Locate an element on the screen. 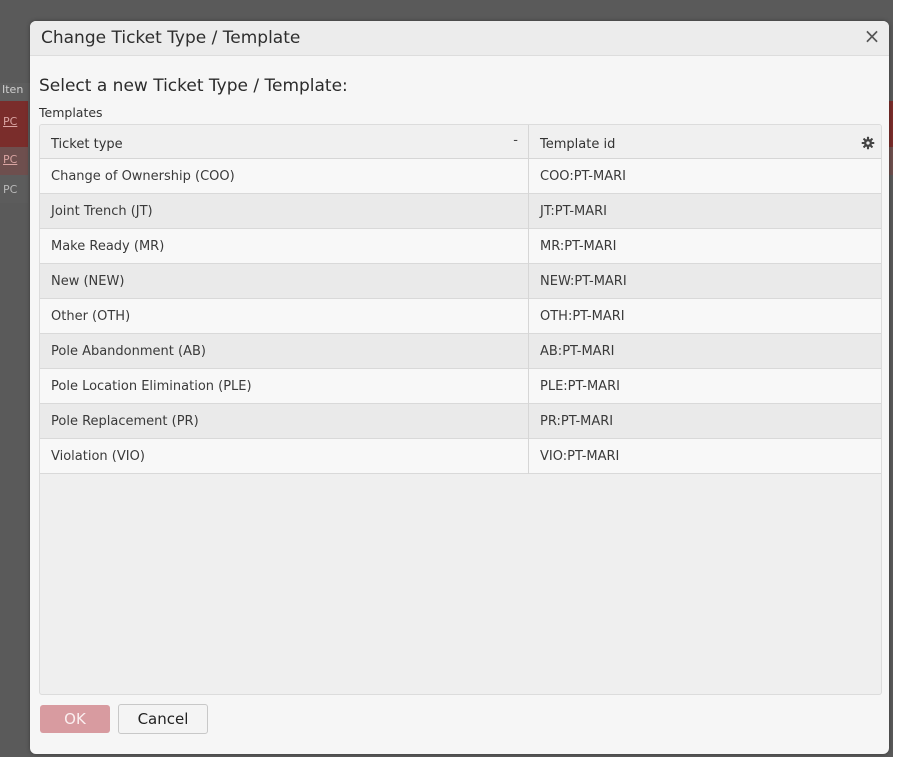  cancel-button: Cancel is located at coordinates (163, 719).